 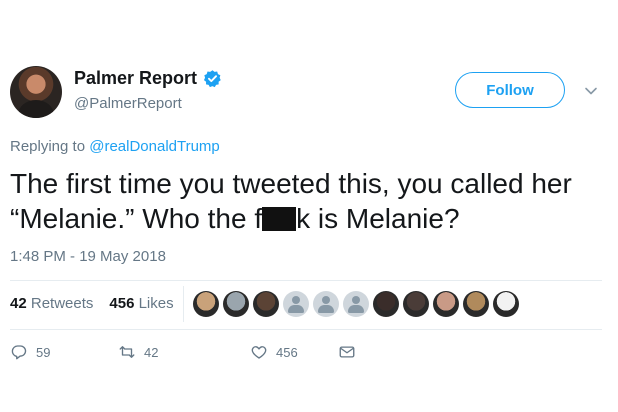 What do you see at coordinates (141, 303) in the screenshot?
I see `likes-stat: 456 Likes` at bounding box center [141, 303].